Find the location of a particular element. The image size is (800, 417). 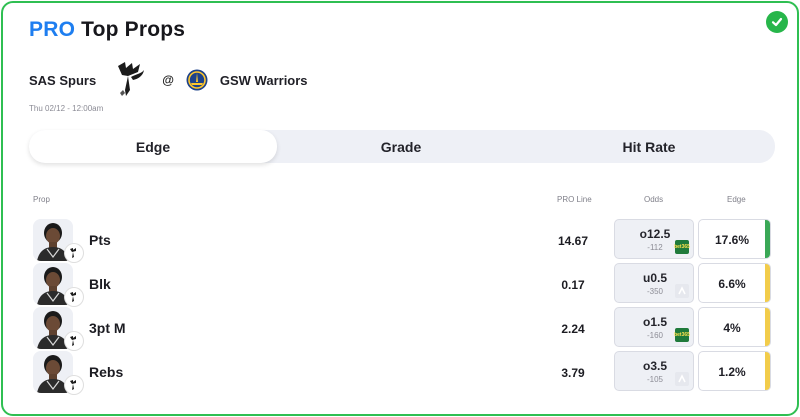

prop-name: Rebs is located at coordinates (106, 372).